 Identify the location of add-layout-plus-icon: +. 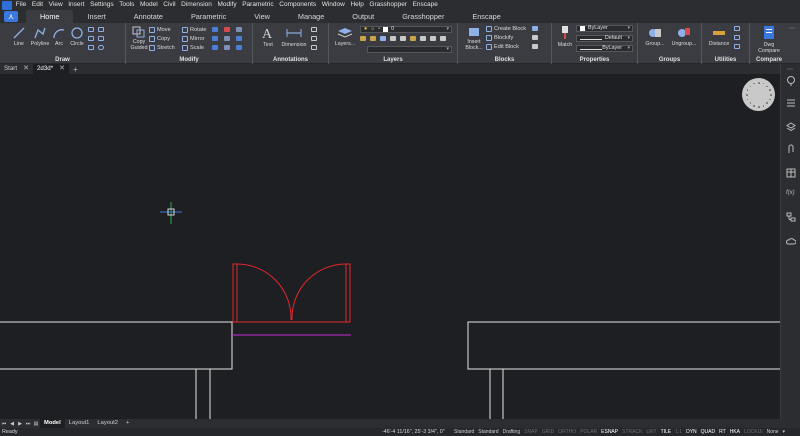
(127, 423).